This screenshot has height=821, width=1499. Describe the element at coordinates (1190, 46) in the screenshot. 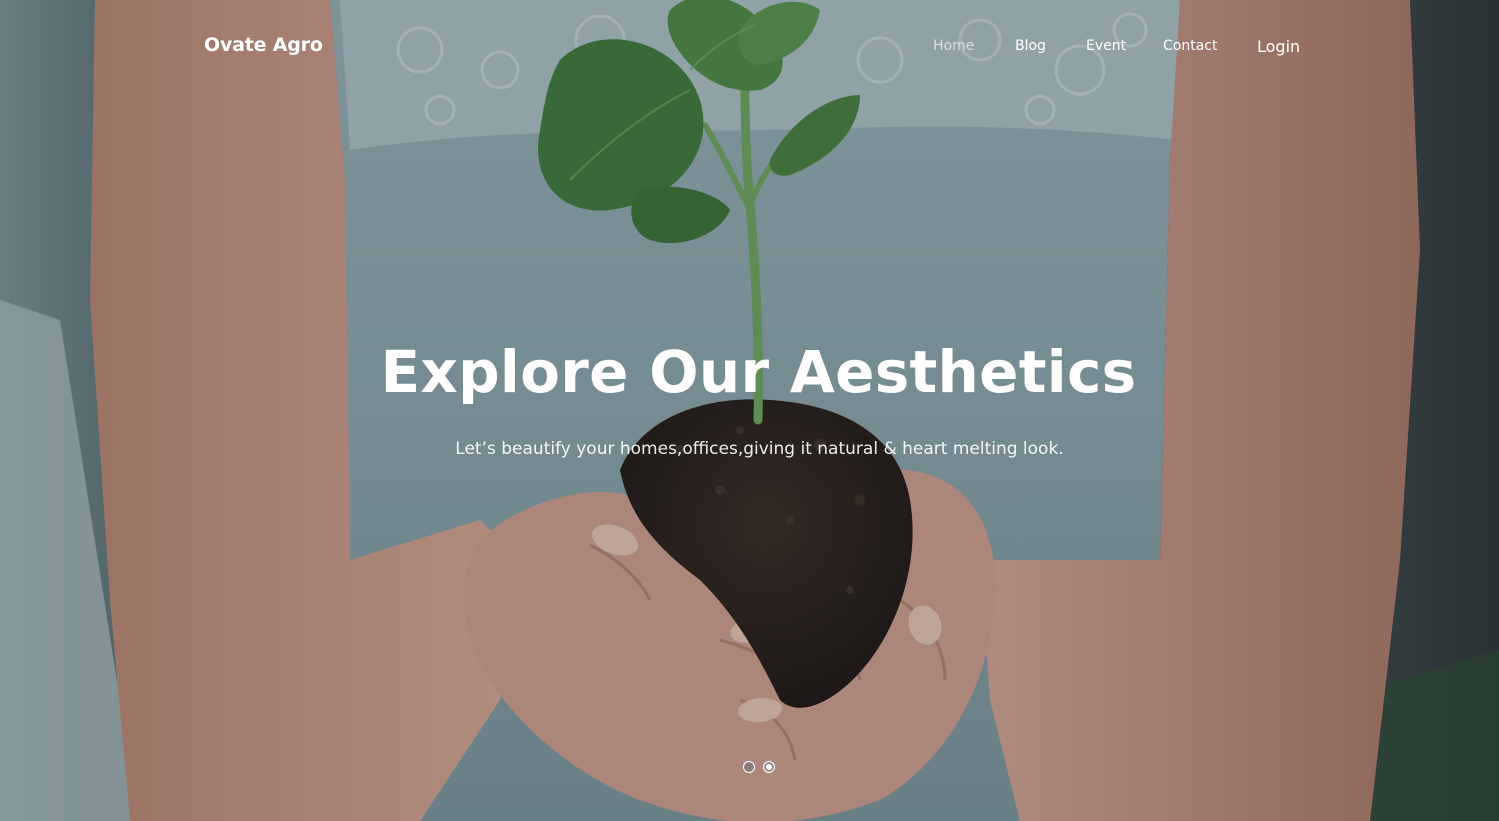

I see `nav-link-contact: Contact` at that location.